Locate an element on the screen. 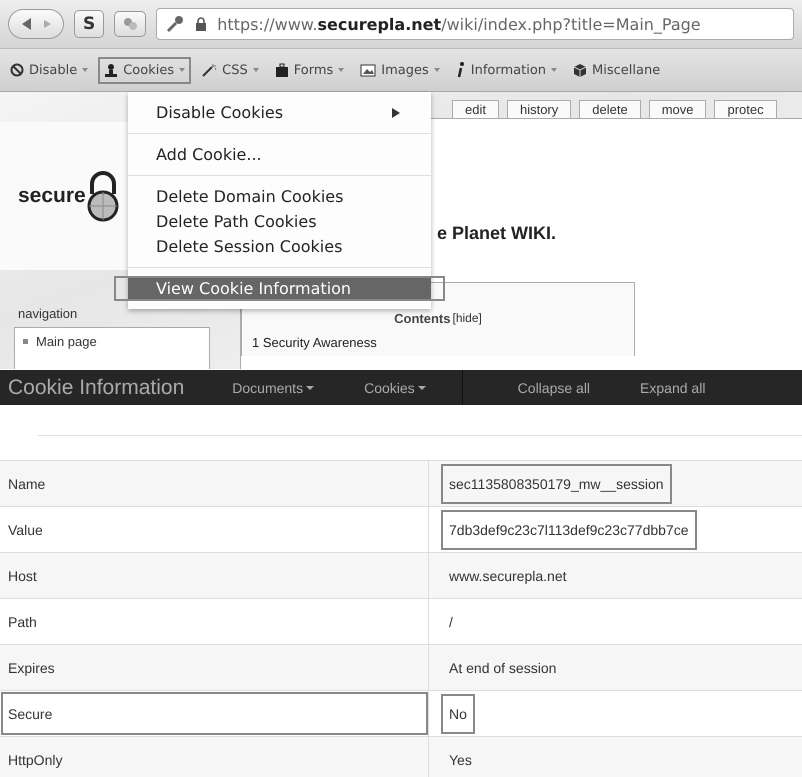 This screenshot has height=777, width=802. field-value-cell: No is located at coordinates (458, 714).